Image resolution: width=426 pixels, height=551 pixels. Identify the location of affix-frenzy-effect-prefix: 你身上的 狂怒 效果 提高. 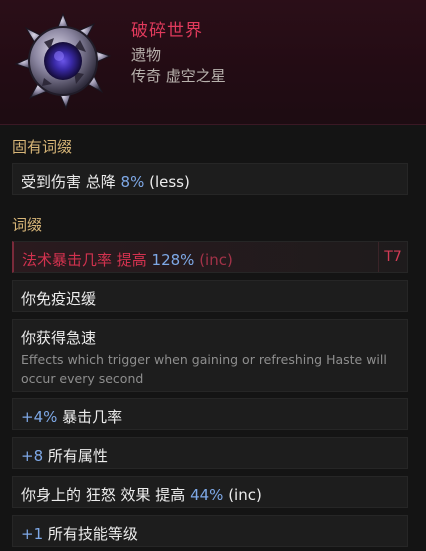
(106, 495).